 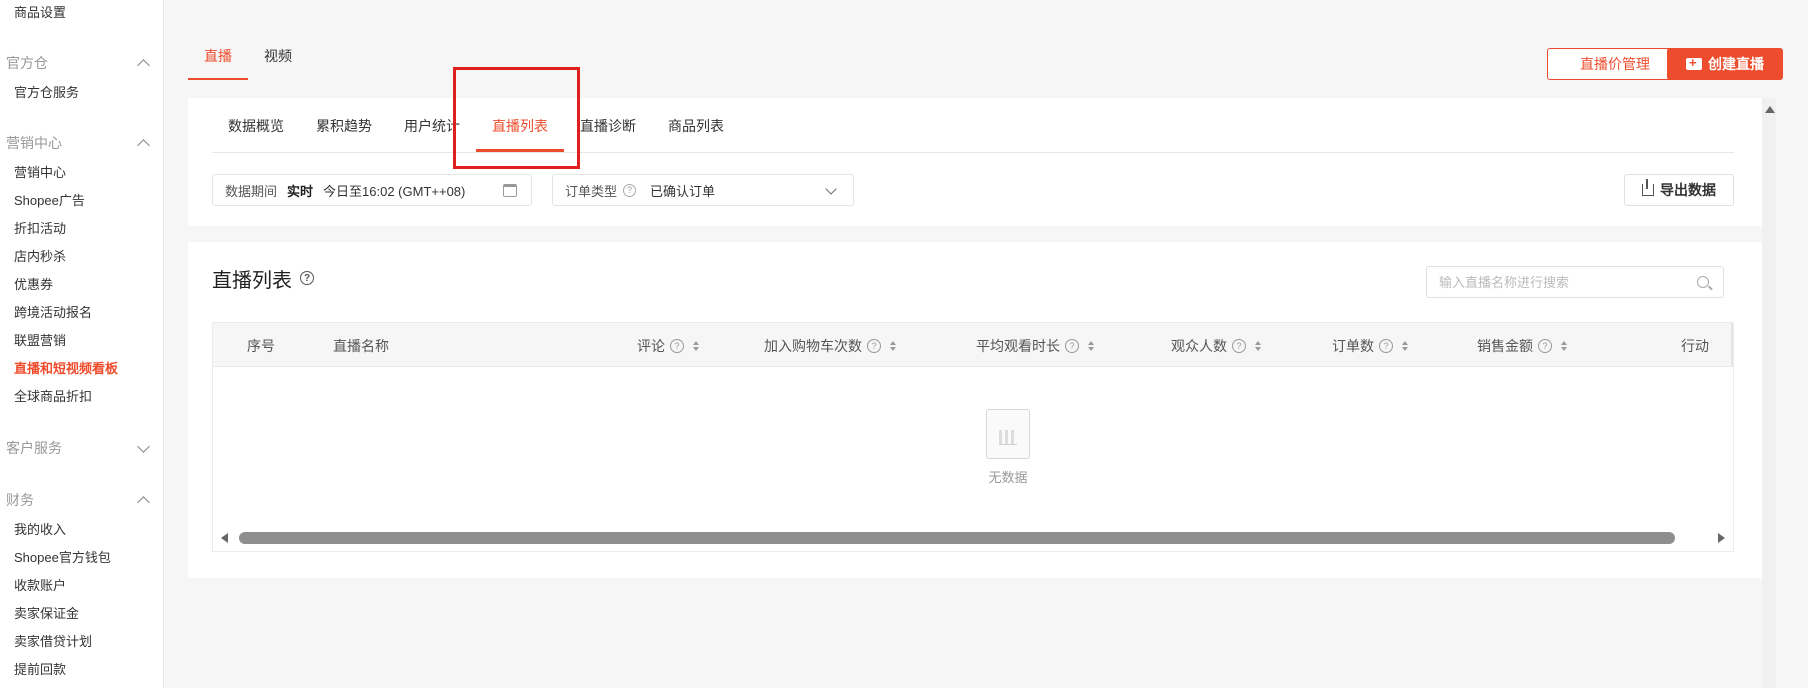 What do you see at coordinates (683, 191) in the screenshot?
I see `order-type-value: 已确认订单` at bounding box center [683, 191].